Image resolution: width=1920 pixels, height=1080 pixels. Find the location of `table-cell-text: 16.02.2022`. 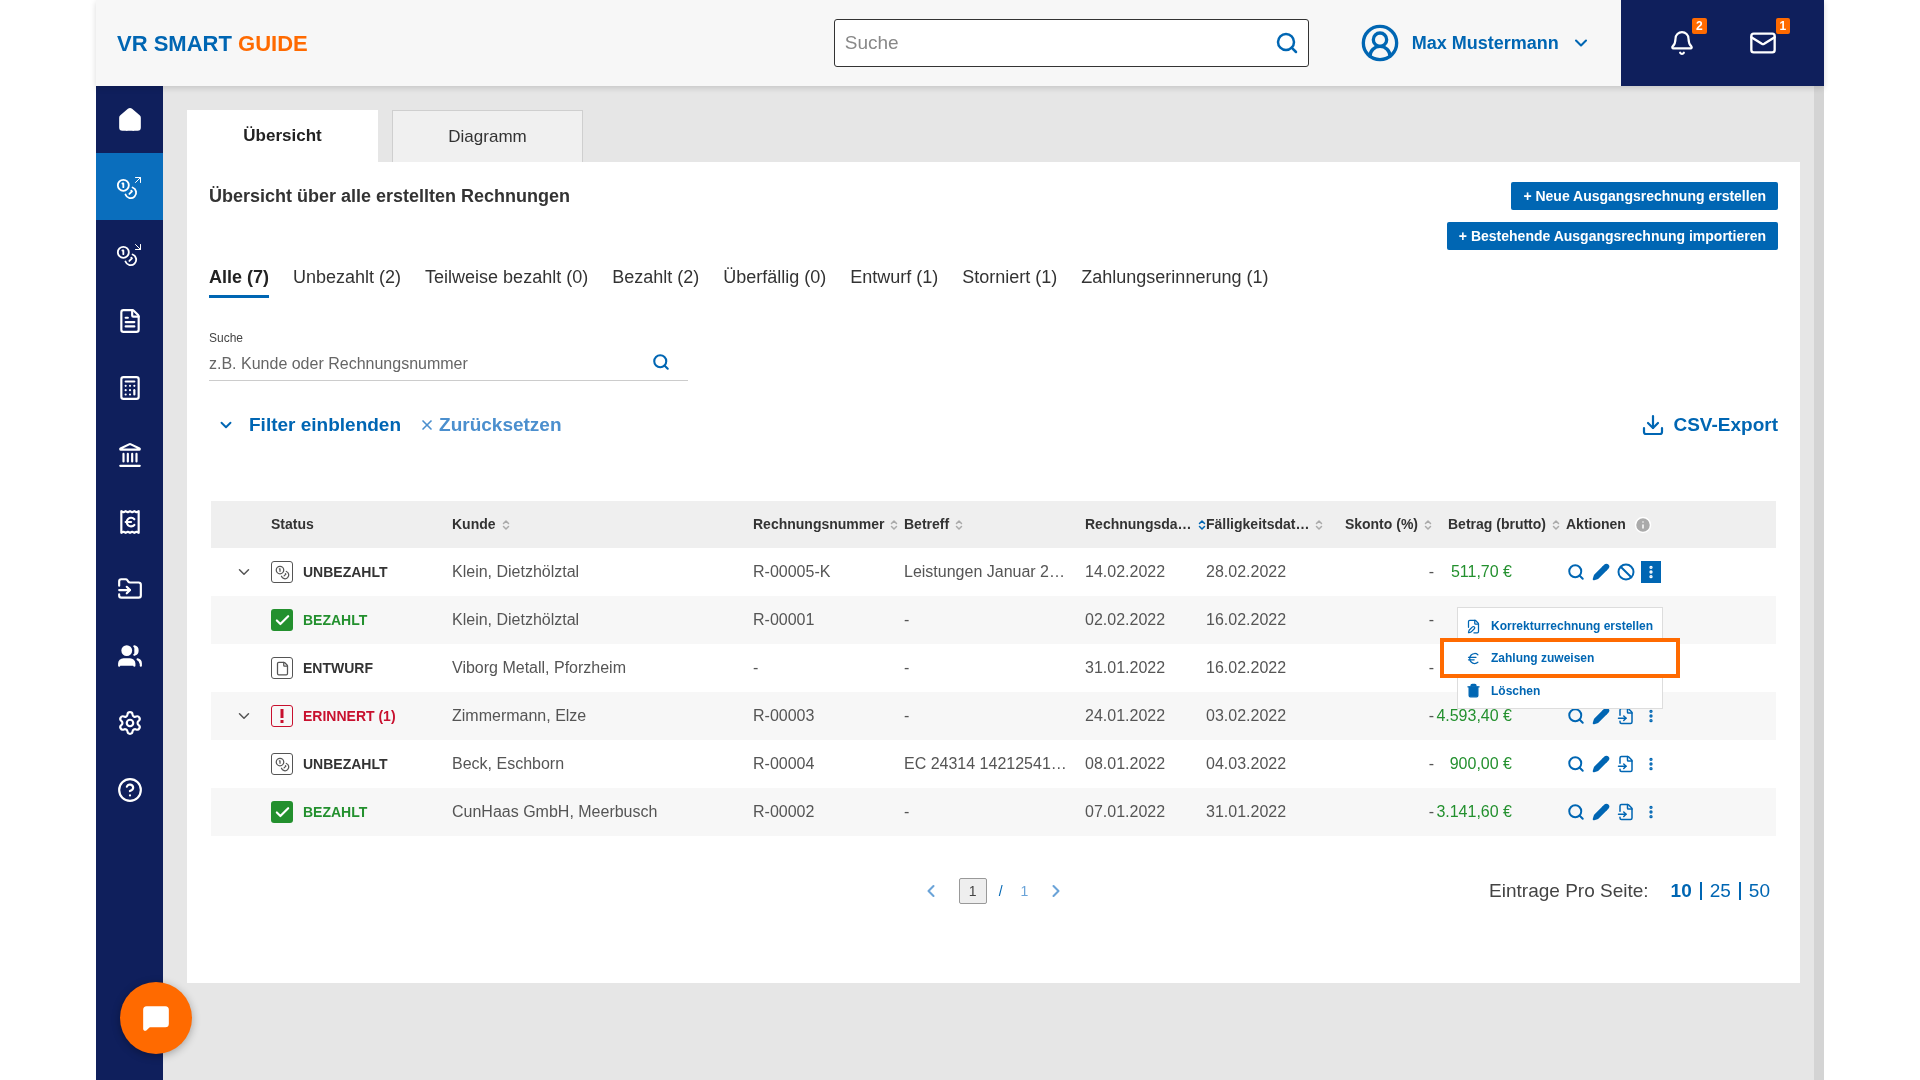

table-cell-text: 16.02.2022 is located at coordinates (1246, 668).